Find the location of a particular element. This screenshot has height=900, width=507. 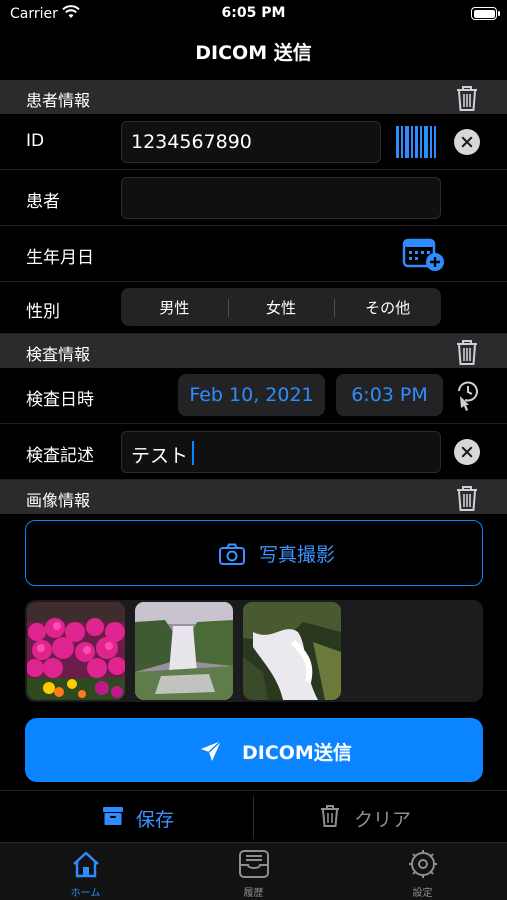

status-bar: Carrier 6:05 PM is located at coordinates (253, 15).